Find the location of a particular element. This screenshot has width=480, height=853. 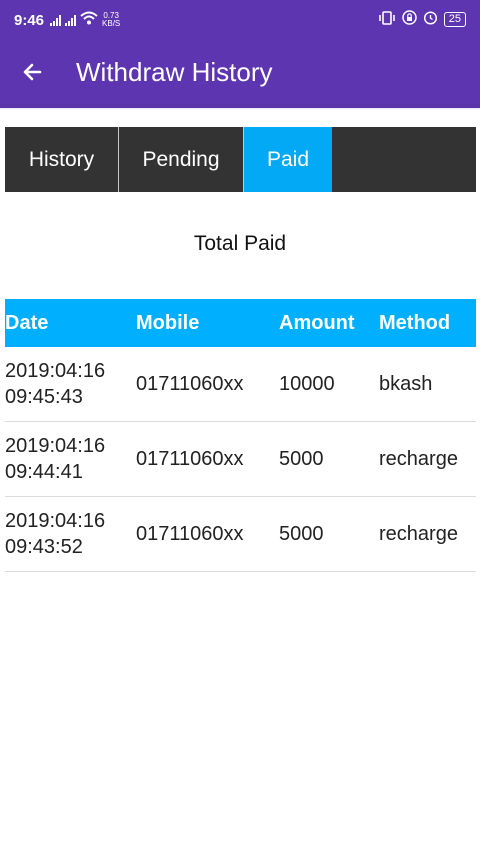

cell-date: 2019:04:16 09:44:41 is located at coordinates (70, 459).